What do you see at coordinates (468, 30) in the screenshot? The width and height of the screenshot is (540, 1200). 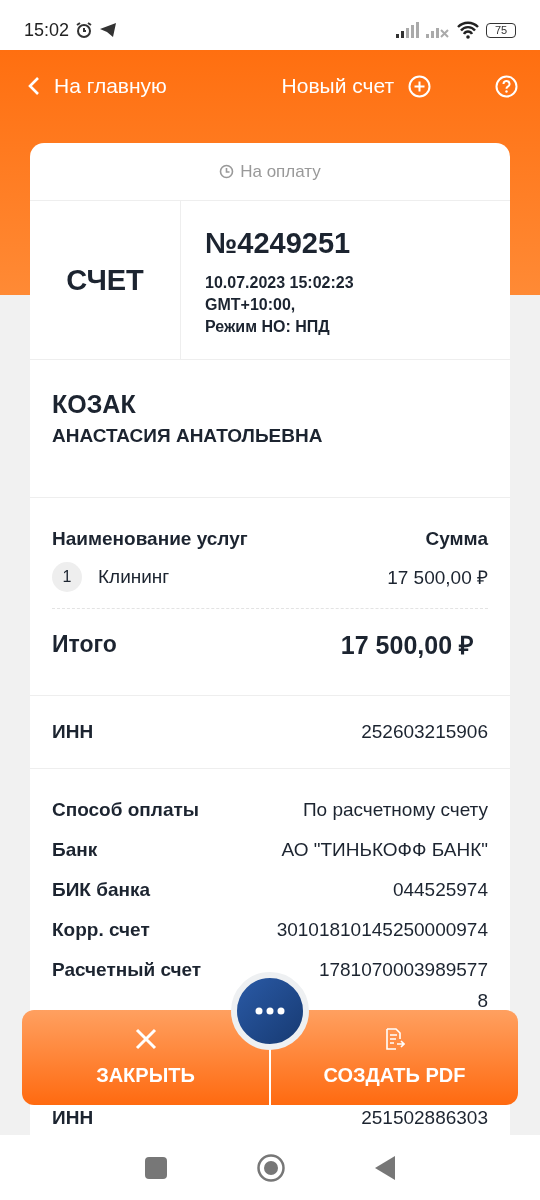 I see `wifi-icon` at bounding box center [468, 30].